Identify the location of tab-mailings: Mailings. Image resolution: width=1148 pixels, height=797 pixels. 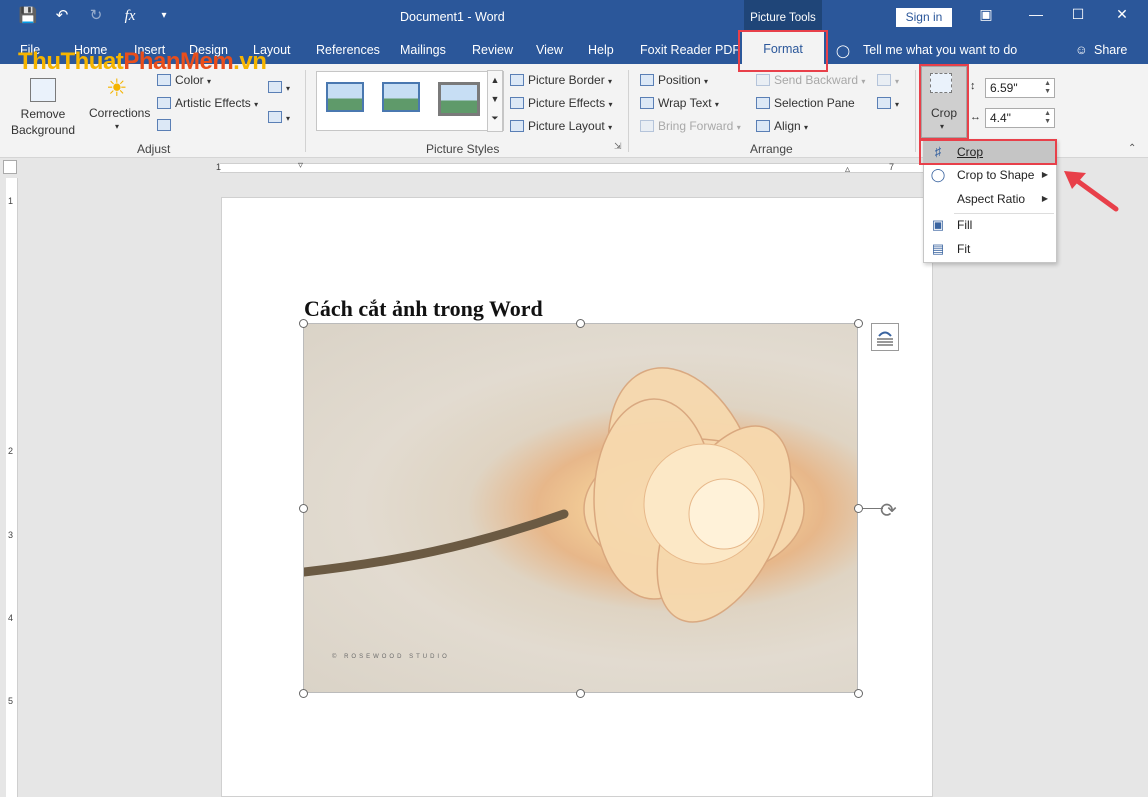
(423, 50).